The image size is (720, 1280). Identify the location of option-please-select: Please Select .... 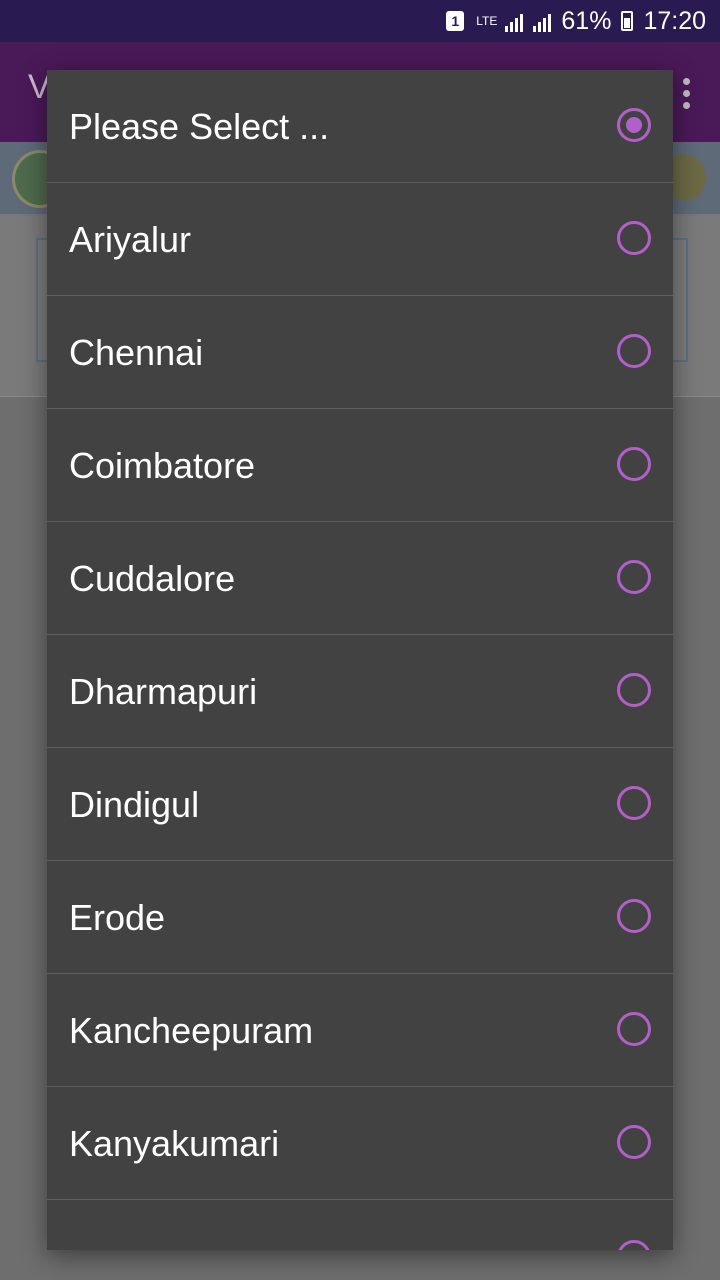
(360, 126).